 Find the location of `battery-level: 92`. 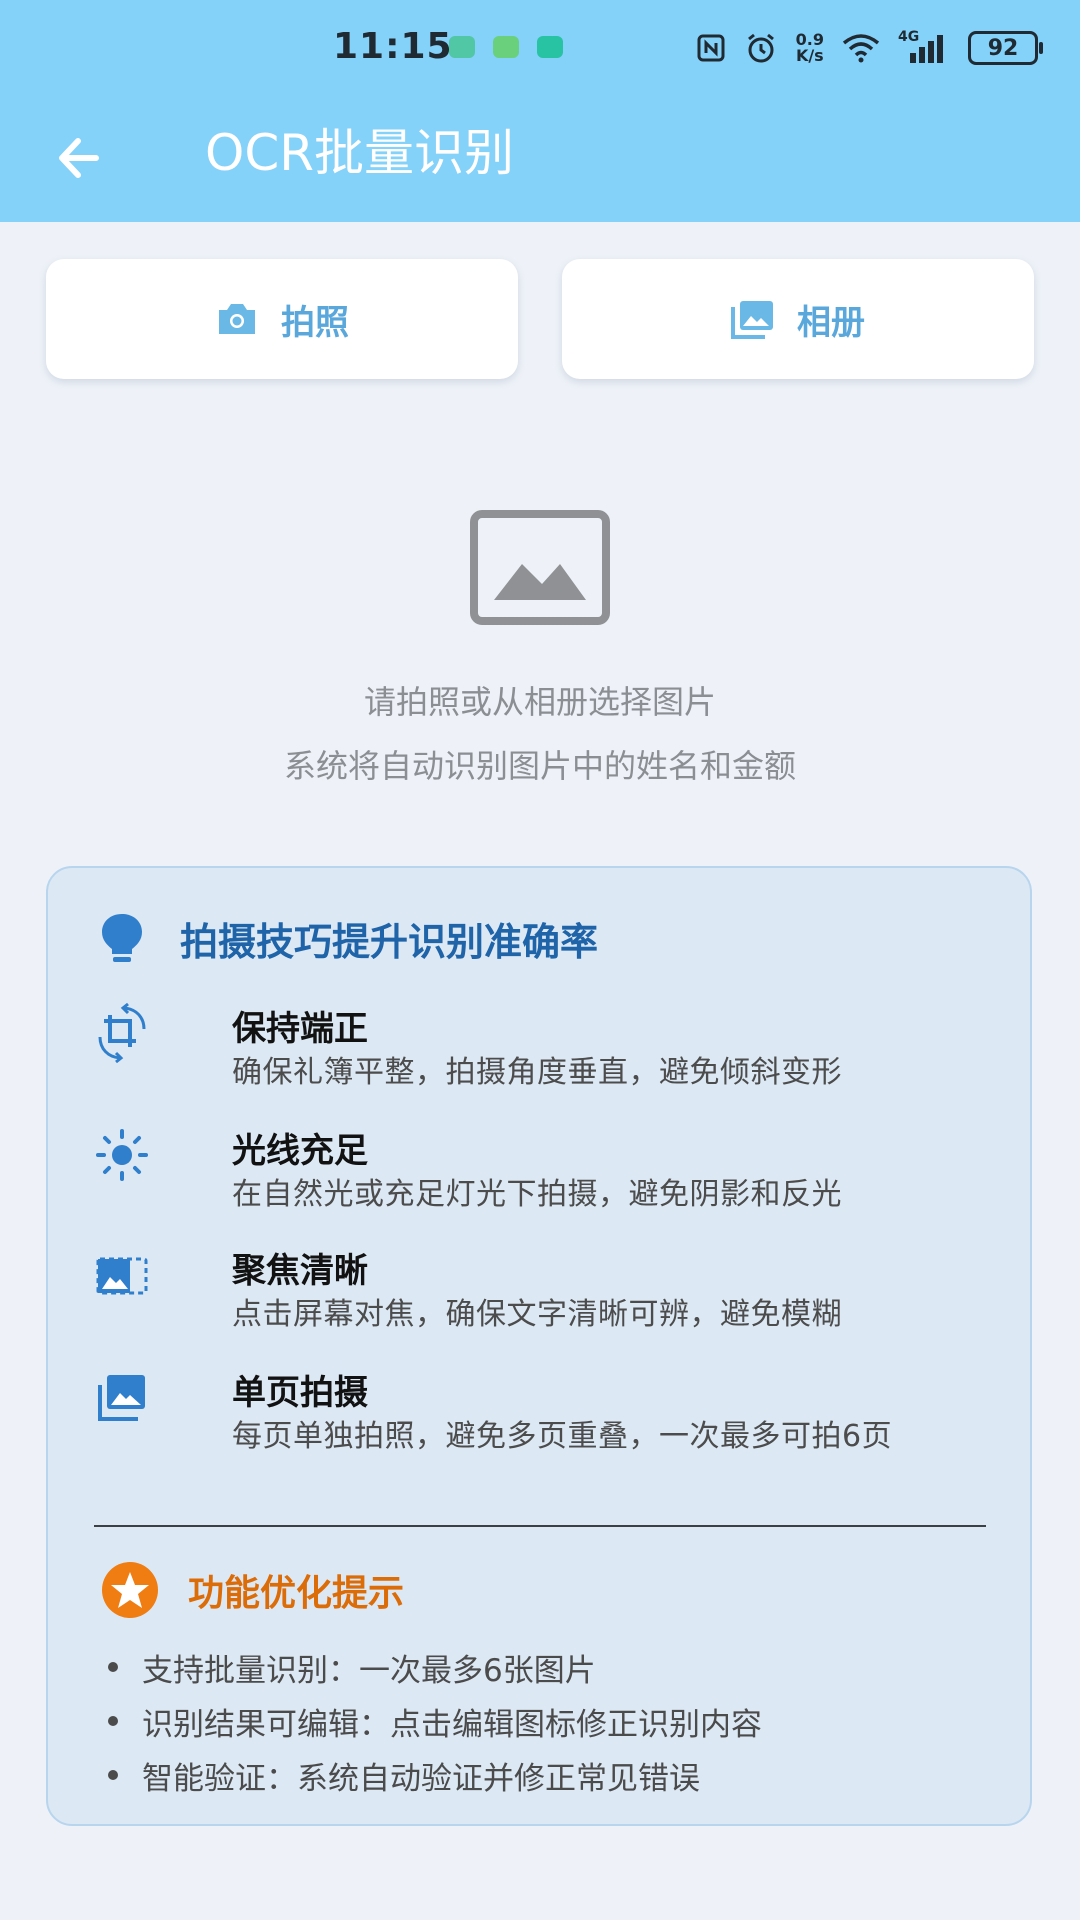

battery-level: 92 is located at coordinates (1003, 48).